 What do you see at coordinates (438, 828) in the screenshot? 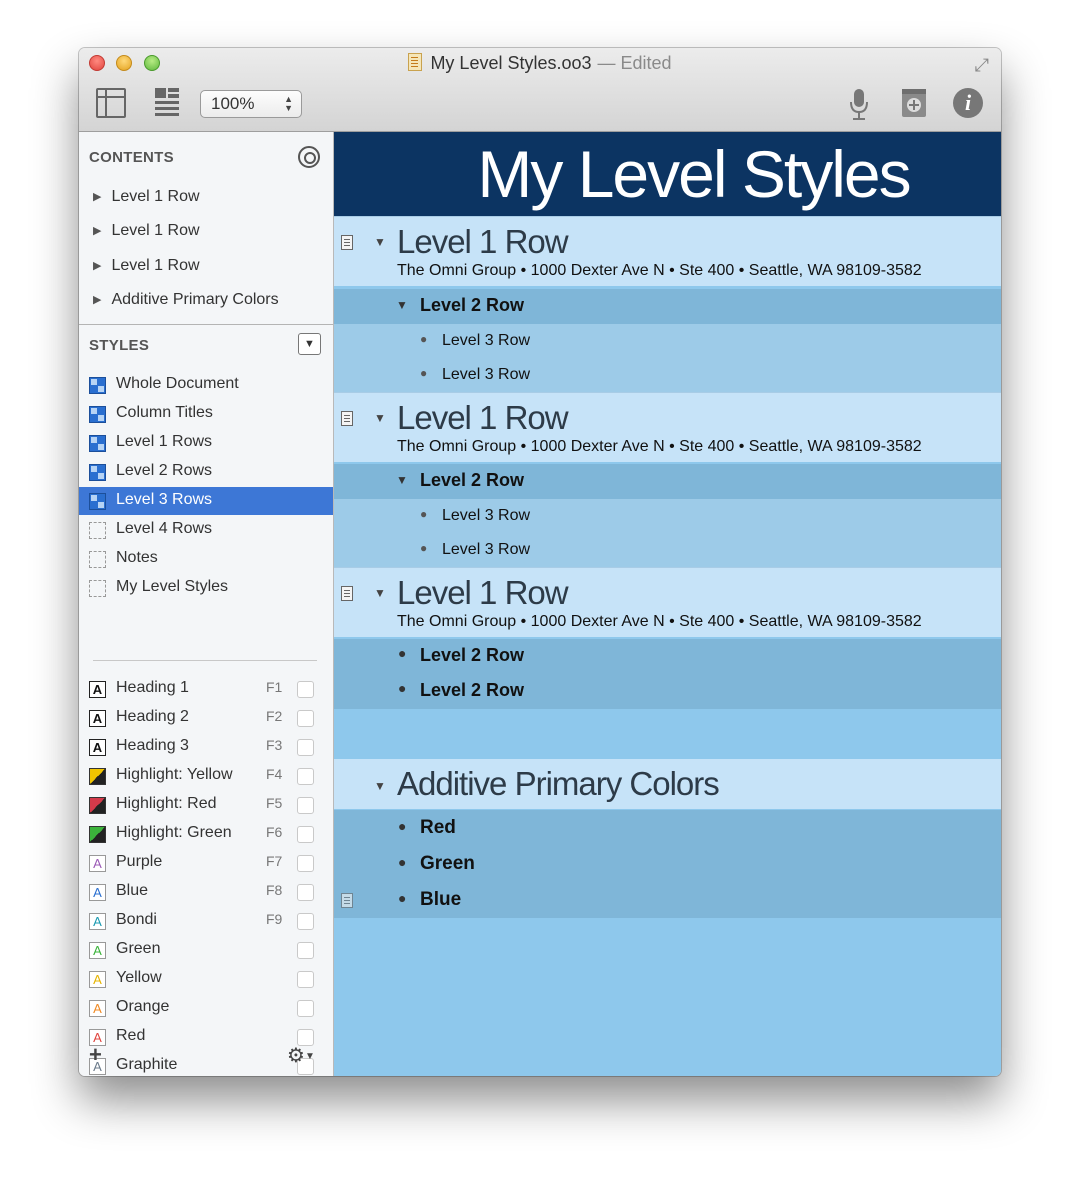
I see `color-label: Red` at bounding box center [438, 828].